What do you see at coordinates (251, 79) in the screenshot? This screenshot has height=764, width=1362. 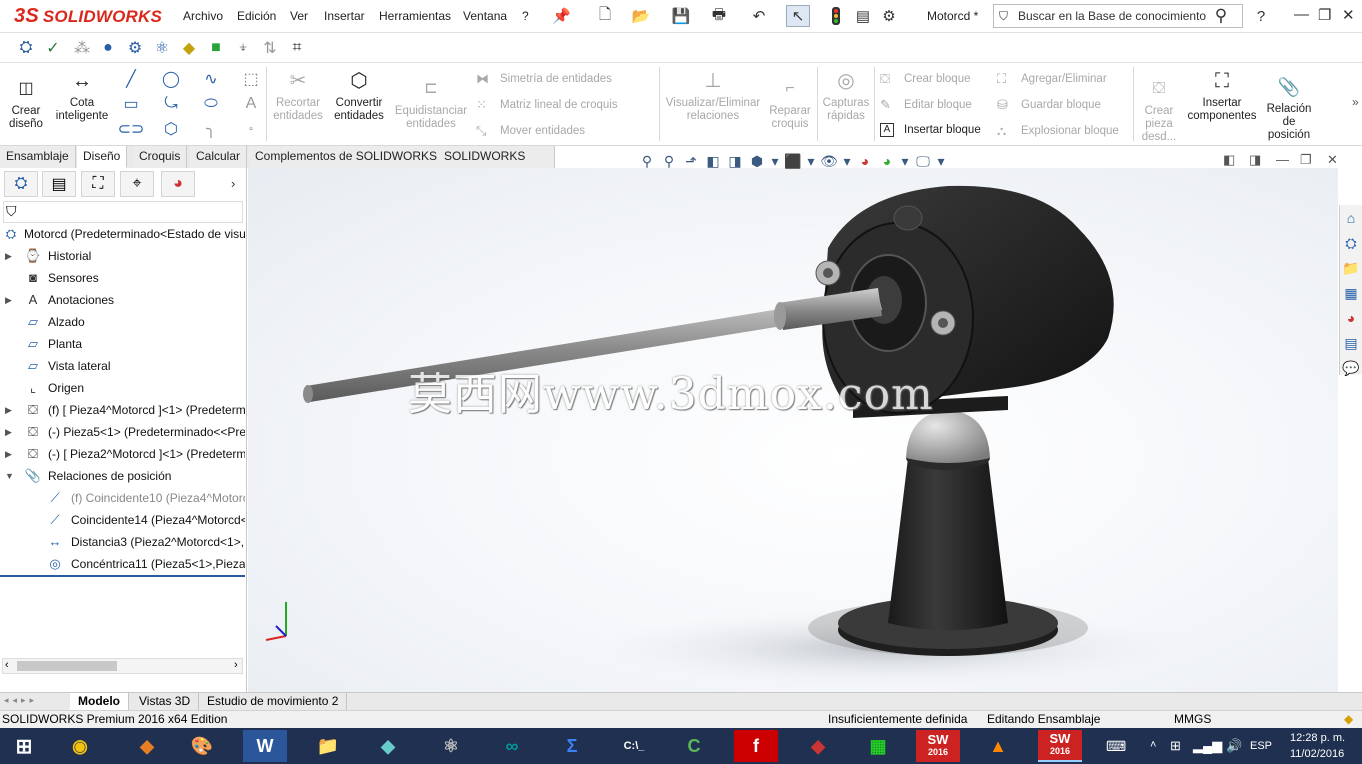 I see `point-icon: ⬚` at bounding box center [251, 79].